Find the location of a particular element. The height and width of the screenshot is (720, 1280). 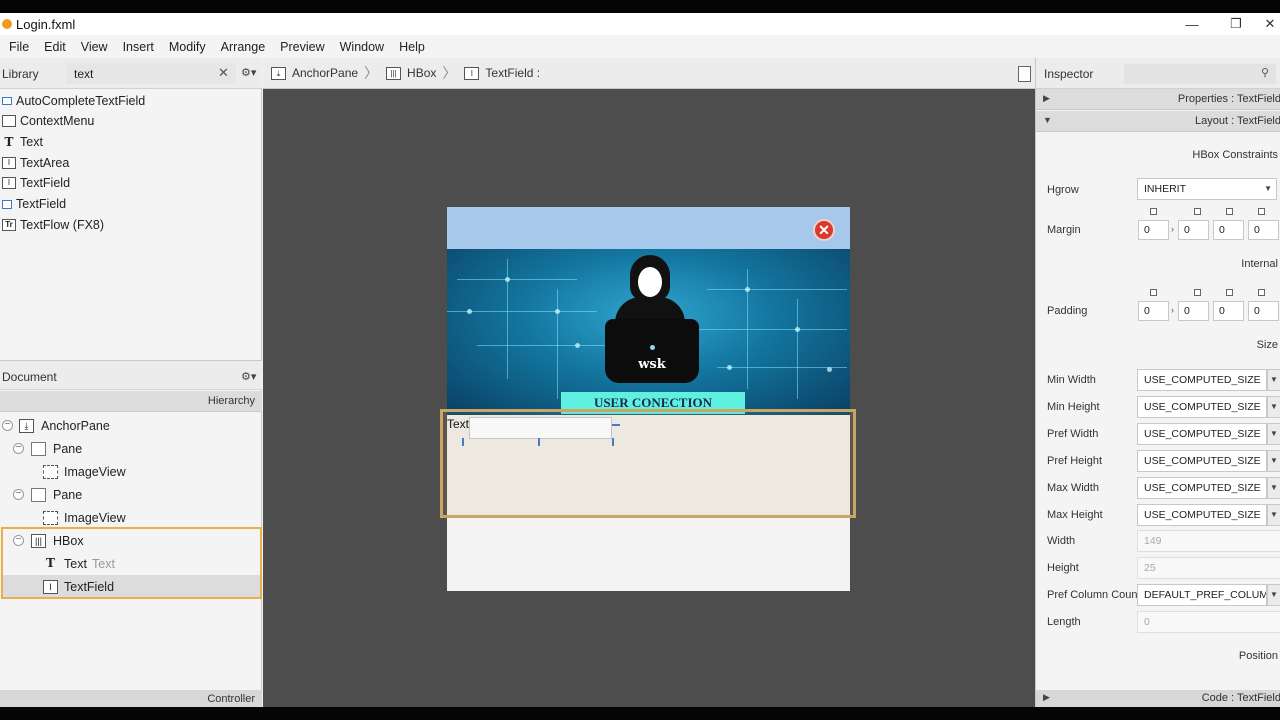

library-item-textfield: I TextField is located at coordinates (35, 183).